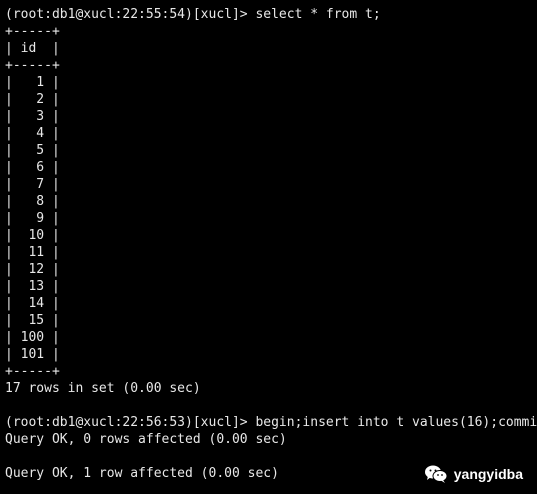  What do you see at coordinates (32, 82) in the screenshot?
I see `table-row: | 1 |` at bounding box center [32, 82].